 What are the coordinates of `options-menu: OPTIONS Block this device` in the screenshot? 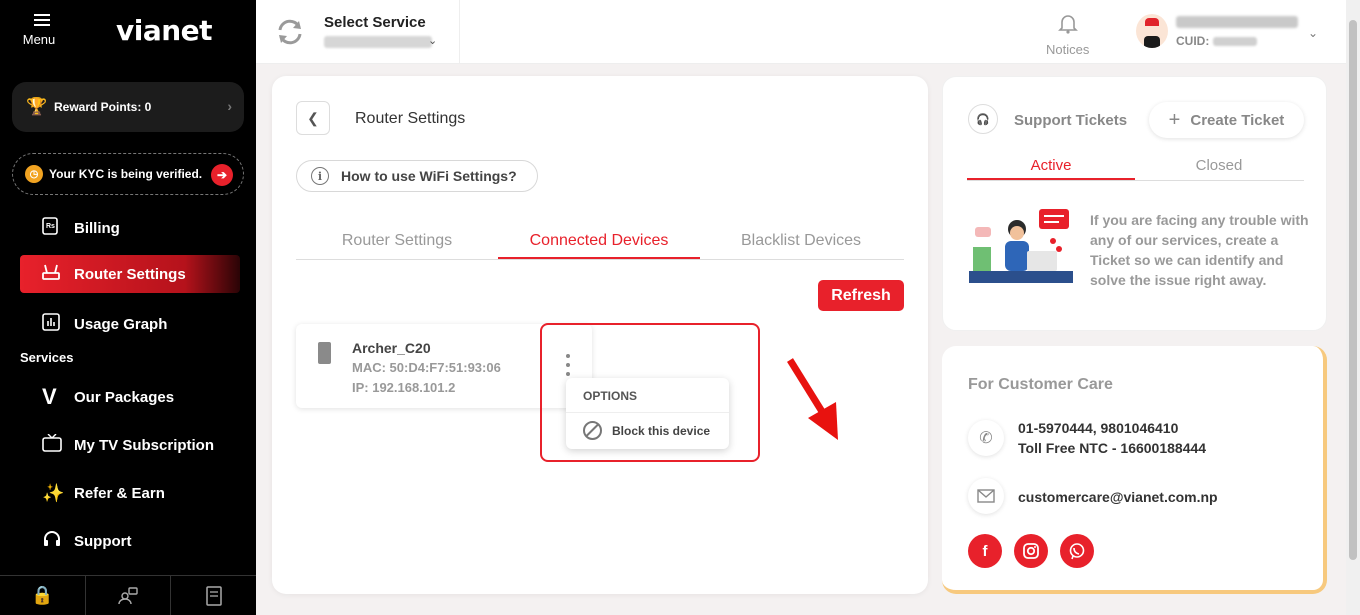 It's located at (647, 413).